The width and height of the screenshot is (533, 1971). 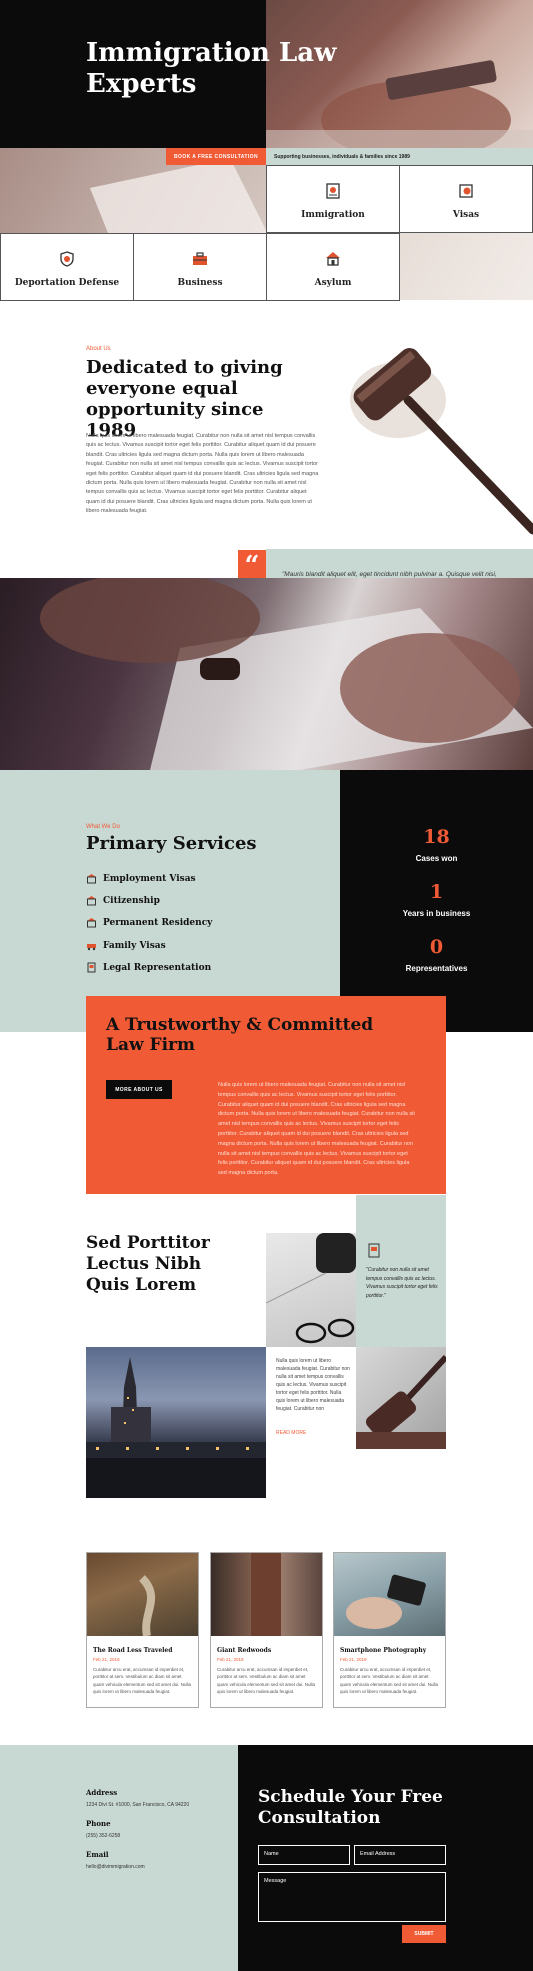 I want to click on services-section, so click(x=170, y=901).